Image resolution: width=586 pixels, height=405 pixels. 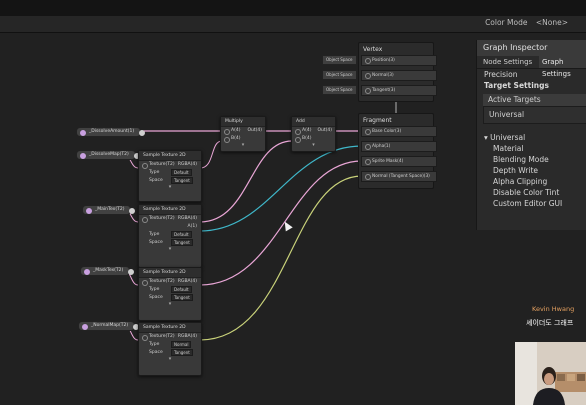 What do you see at coordinates (108, 155) in the screenshot?
I see `property-dissolve-map: _DissolveMap(T2)` at bounding box center [108, 155].